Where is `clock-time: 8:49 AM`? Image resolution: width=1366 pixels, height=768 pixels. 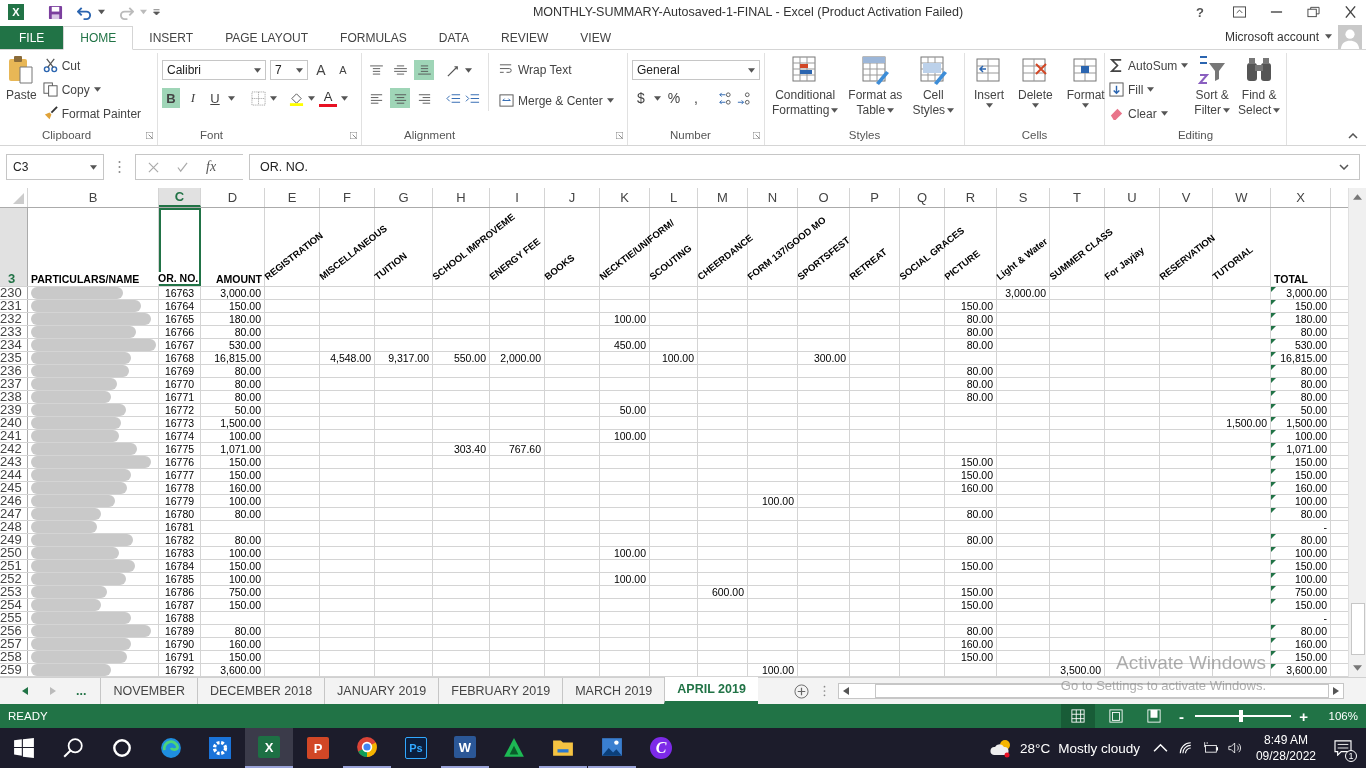
clock-time: 8:49 AM is located at coordinates (1285, 740).